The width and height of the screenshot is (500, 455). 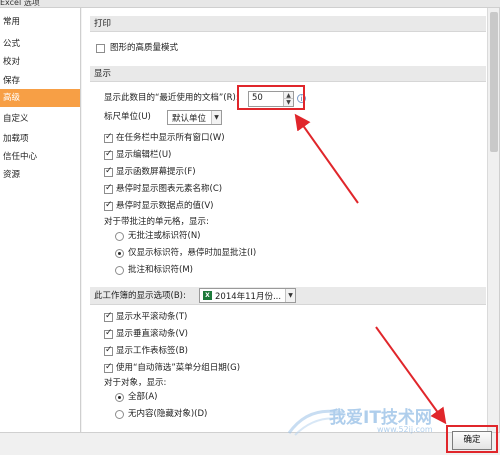 I want to click on arrow-to-recent-docs, so click(x=326, y=158).